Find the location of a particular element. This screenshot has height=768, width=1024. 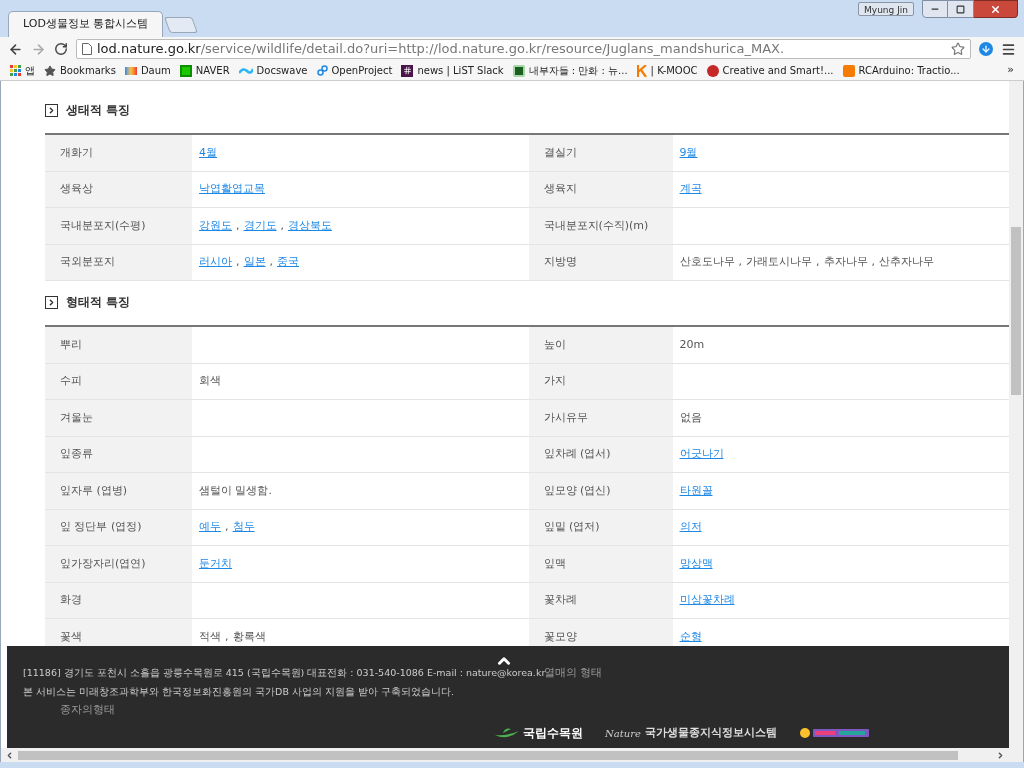

field-label: 잎모양 (엽신) is located at coordinates (577, 490).